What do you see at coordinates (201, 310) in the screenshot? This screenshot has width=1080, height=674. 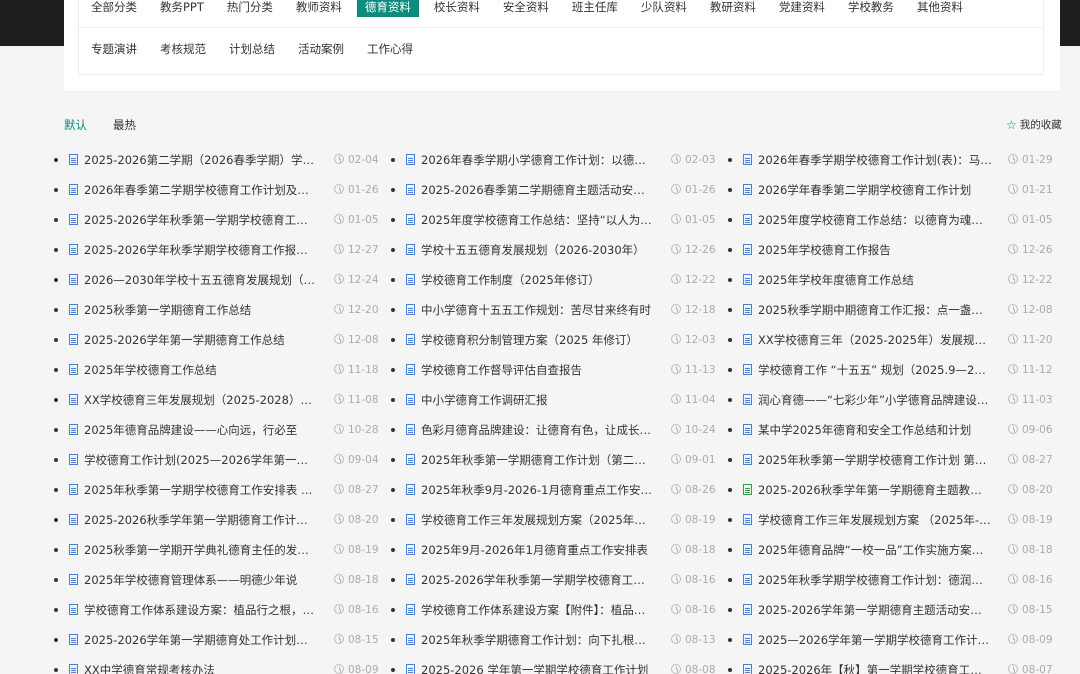 I see `item-title-link: 2025秋季第一学期德育工作总结` at bounding box center [201, 310].